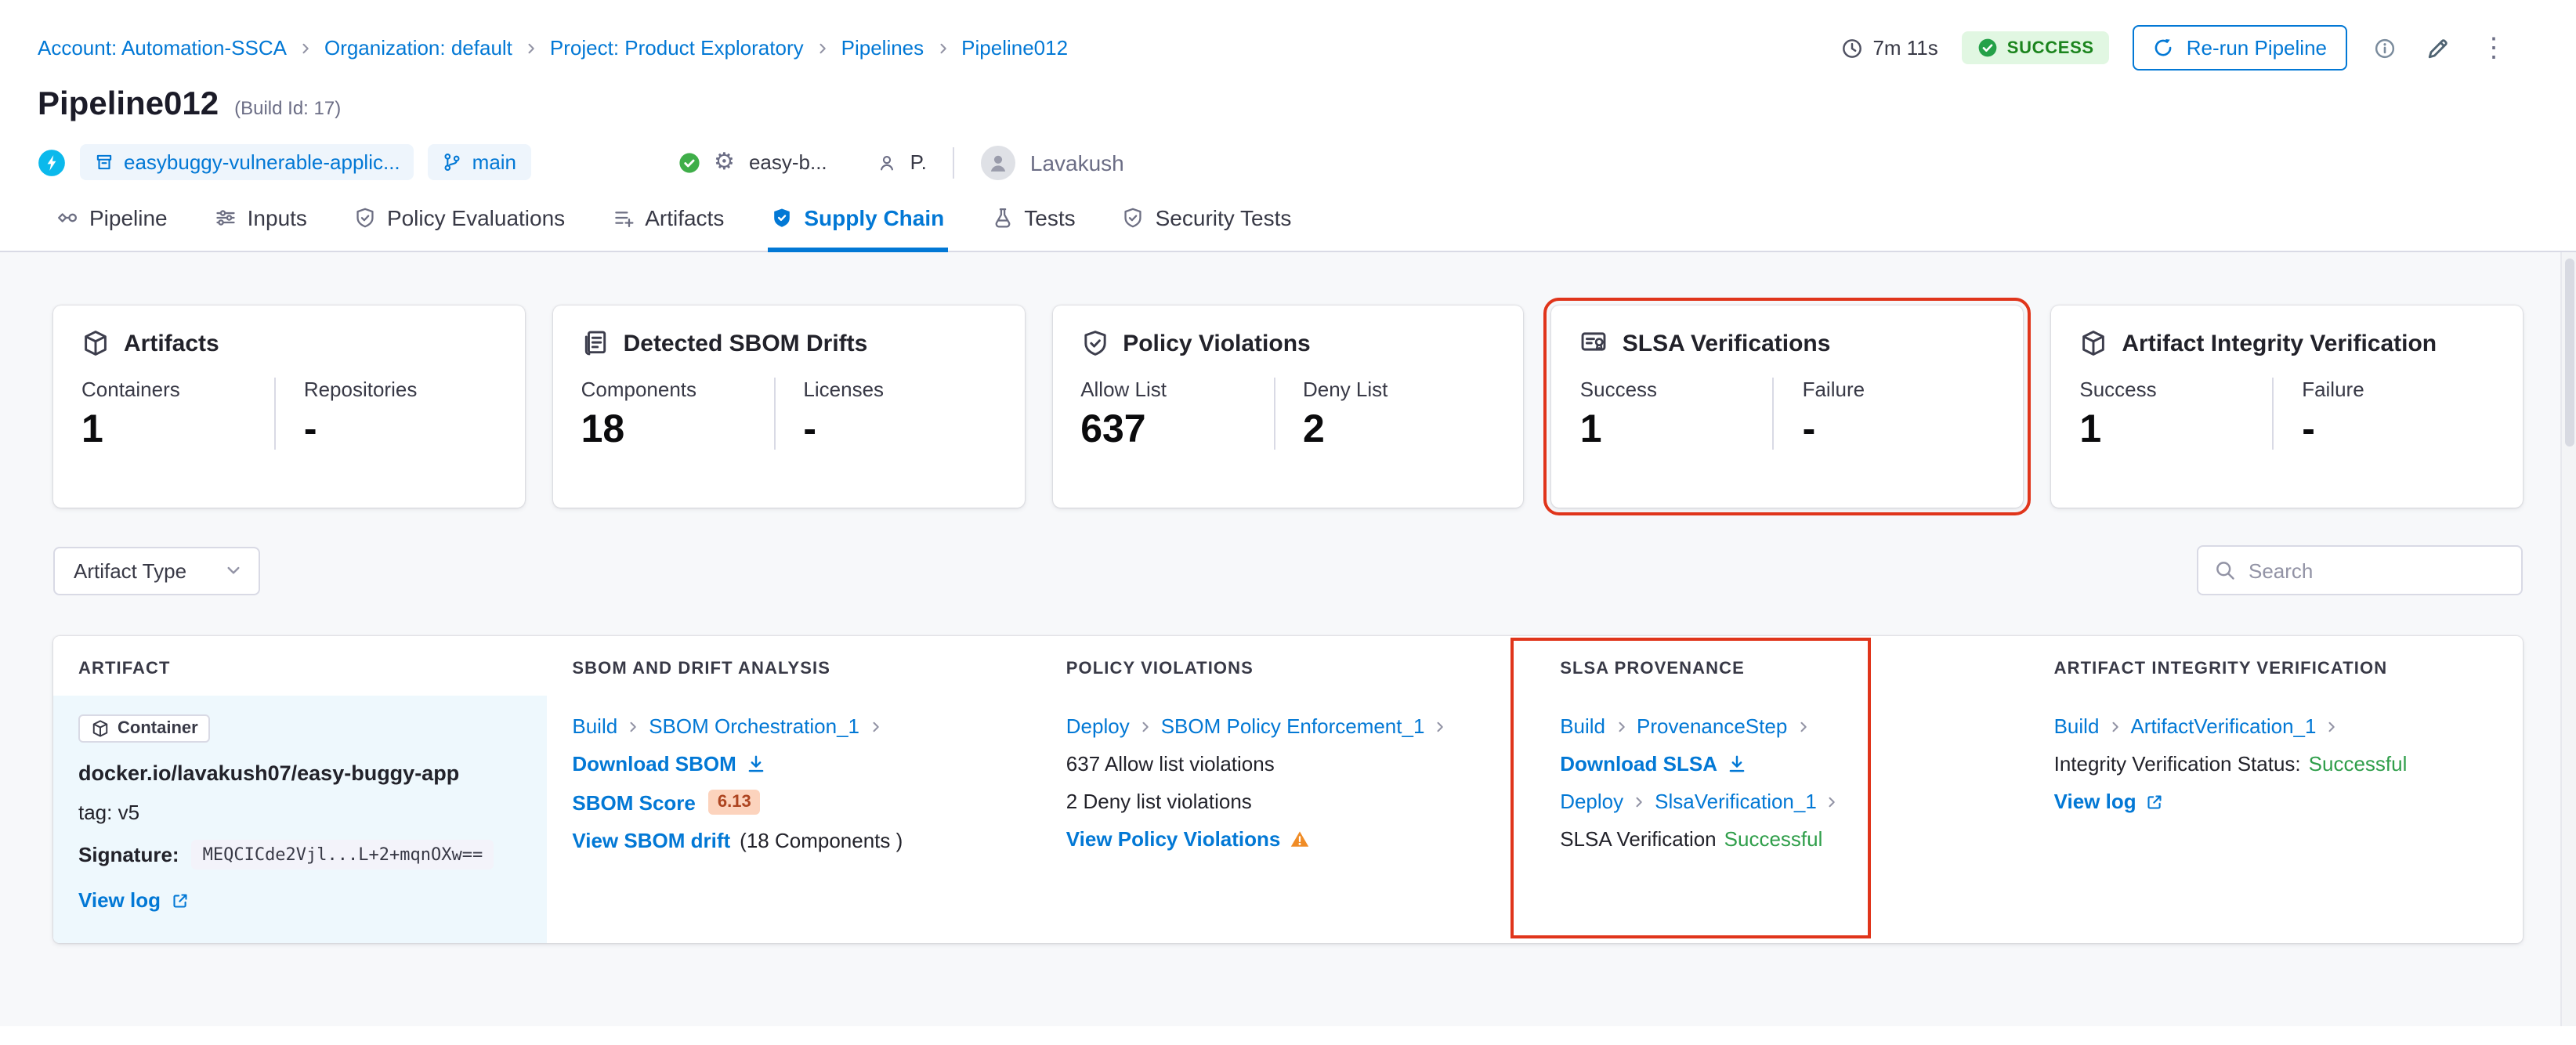 The height and width of the screenshot is (1045, 2576). I want to click on artifact-view-log-link: View log, so click(300, 900).